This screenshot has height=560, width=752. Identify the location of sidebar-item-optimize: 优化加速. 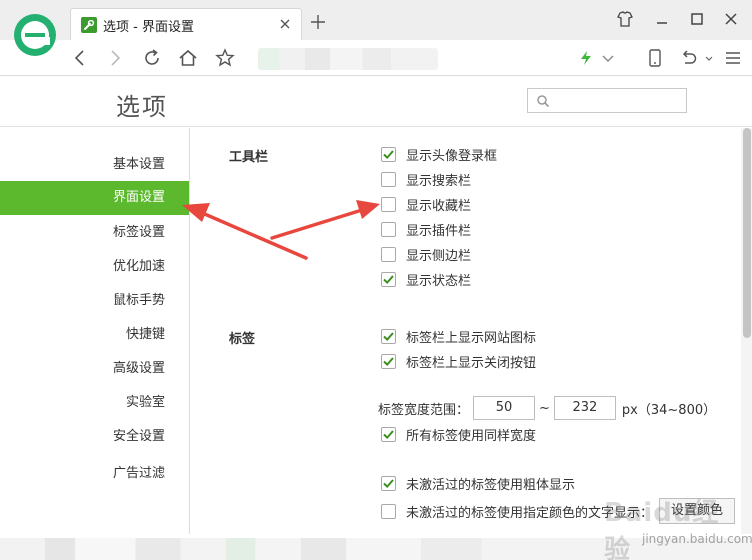
(94, 267).